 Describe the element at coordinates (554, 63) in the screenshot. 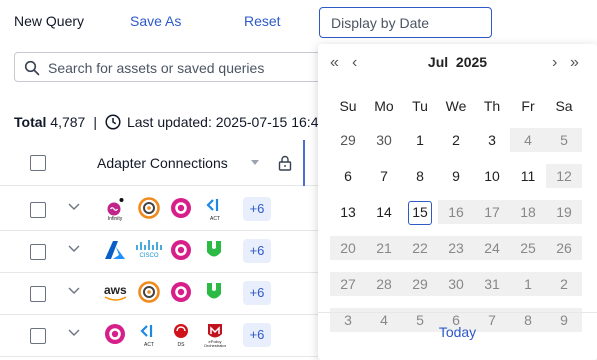

I see `next-month-icon: ›` at that location.